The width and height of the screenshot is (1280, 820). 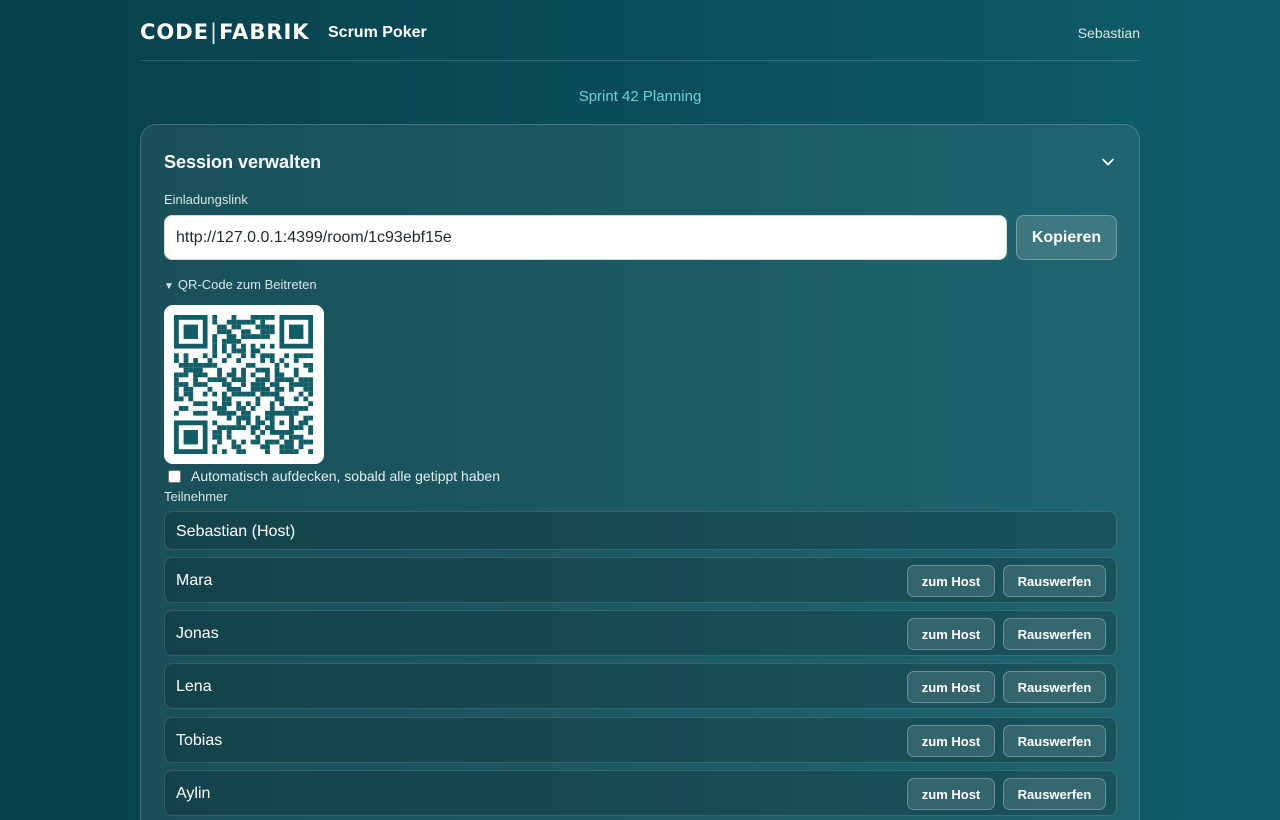 What do you see at coordinates (1108, 162) in the screenshot?
I see `chevron-down-icon` at bounding box center [1108, 162].